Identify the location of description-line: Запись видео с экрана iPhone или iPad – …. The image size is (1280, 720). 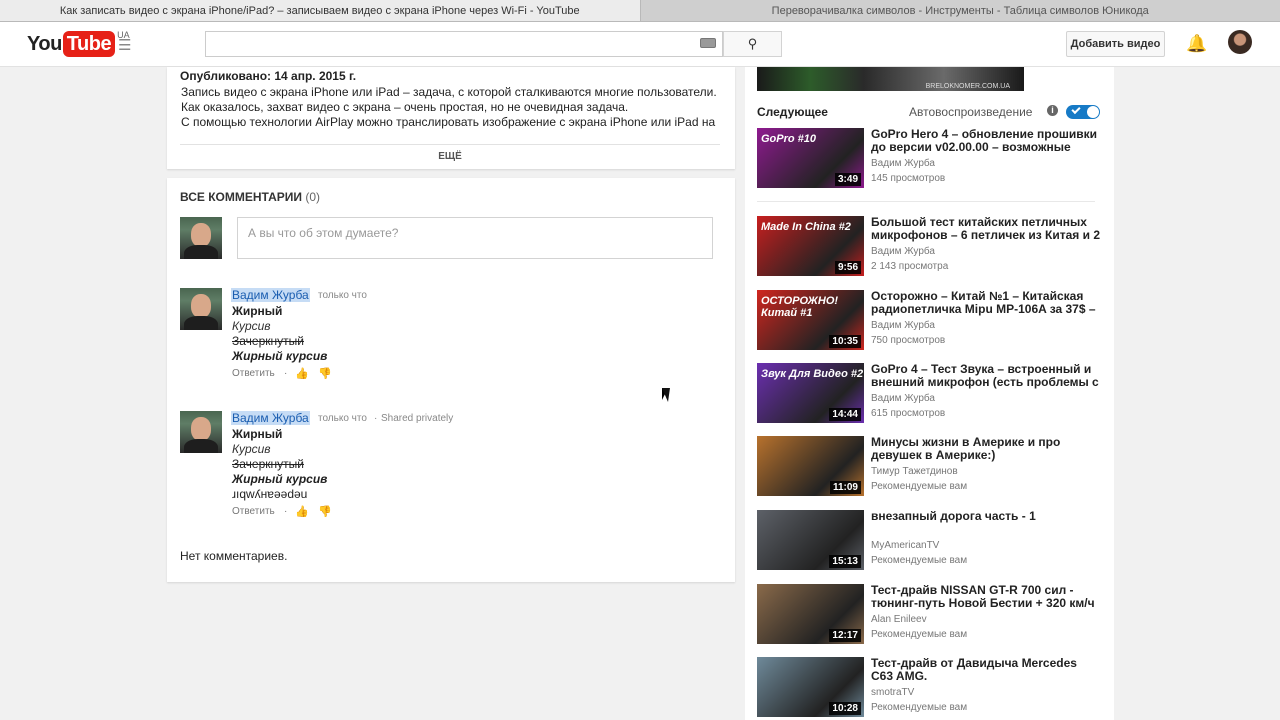
(449, 92).